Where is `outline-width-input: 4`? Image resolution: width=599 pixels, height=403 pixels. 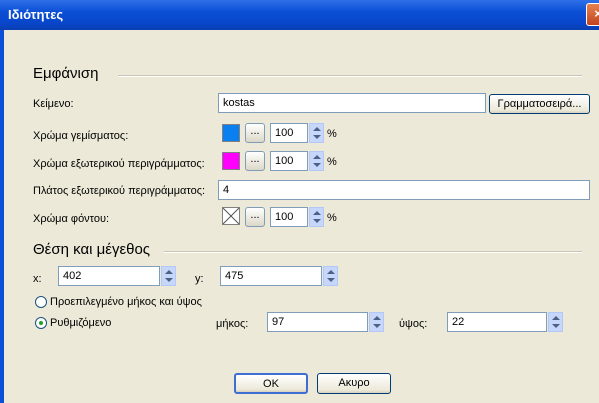
outline-width-input: 4 is located at coordinates (404, 190).